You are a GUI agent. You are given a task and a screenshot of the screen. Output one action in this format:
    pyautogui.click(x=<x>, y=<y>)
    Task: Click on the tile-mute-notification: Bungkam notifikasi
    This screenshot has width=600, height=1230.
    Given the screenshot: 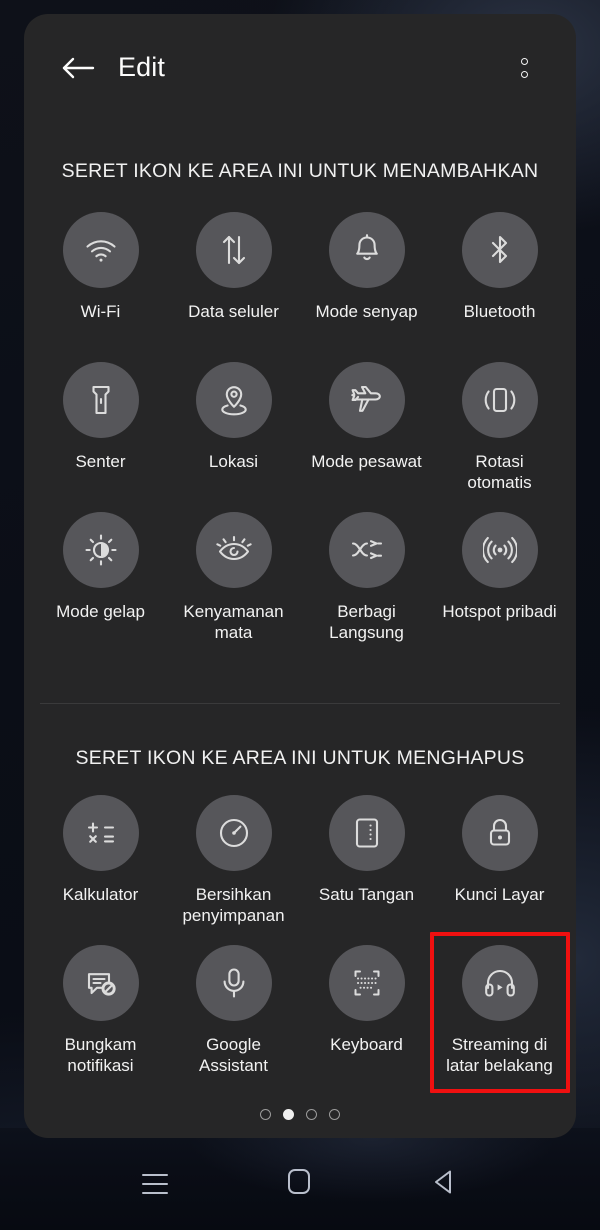 What is the action you would take?
    pyautogui.click(x=100, y=1018)
    